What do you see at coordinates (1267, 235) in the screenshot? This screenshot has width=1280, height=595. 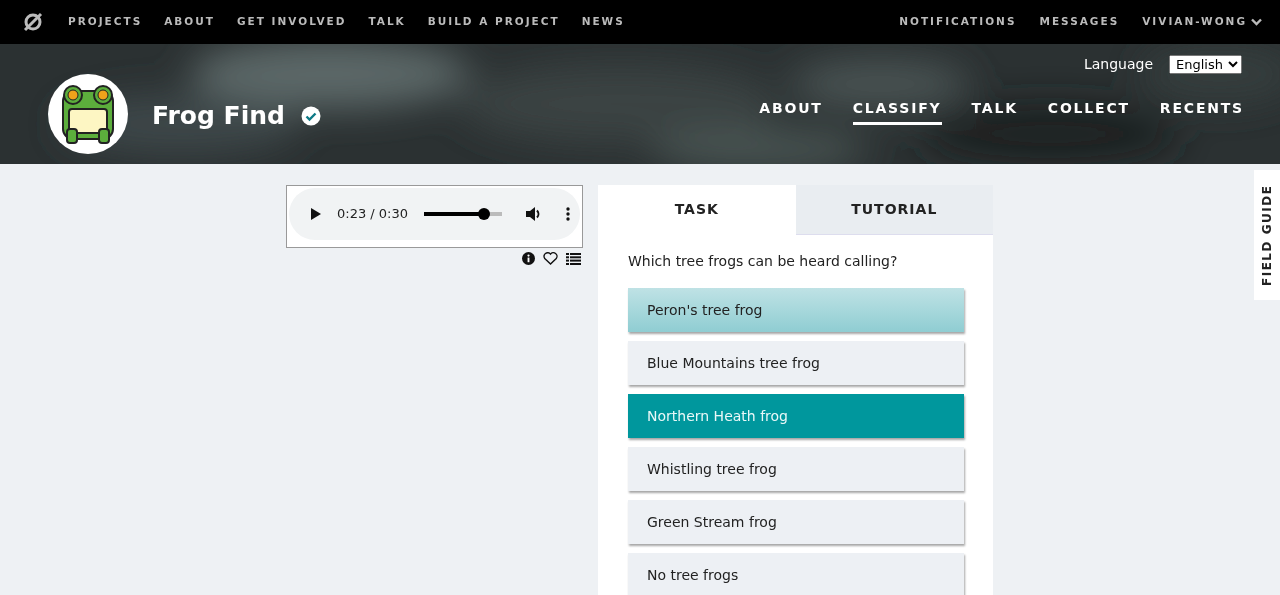 I see `field-guide-tab: FIELD GUIDE` at bounding box center [1267, 235].